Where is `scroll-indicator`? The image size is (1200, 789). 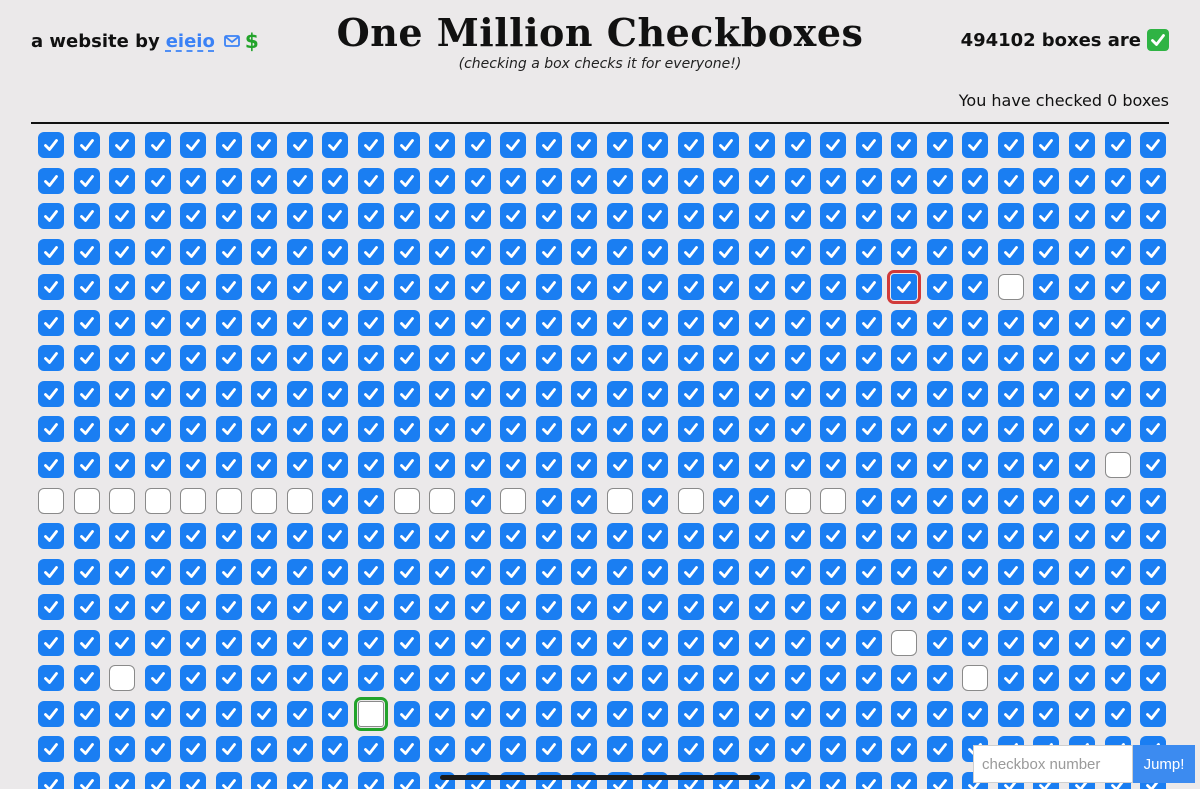
scroll-indicator is located at coordinates (600, 777).